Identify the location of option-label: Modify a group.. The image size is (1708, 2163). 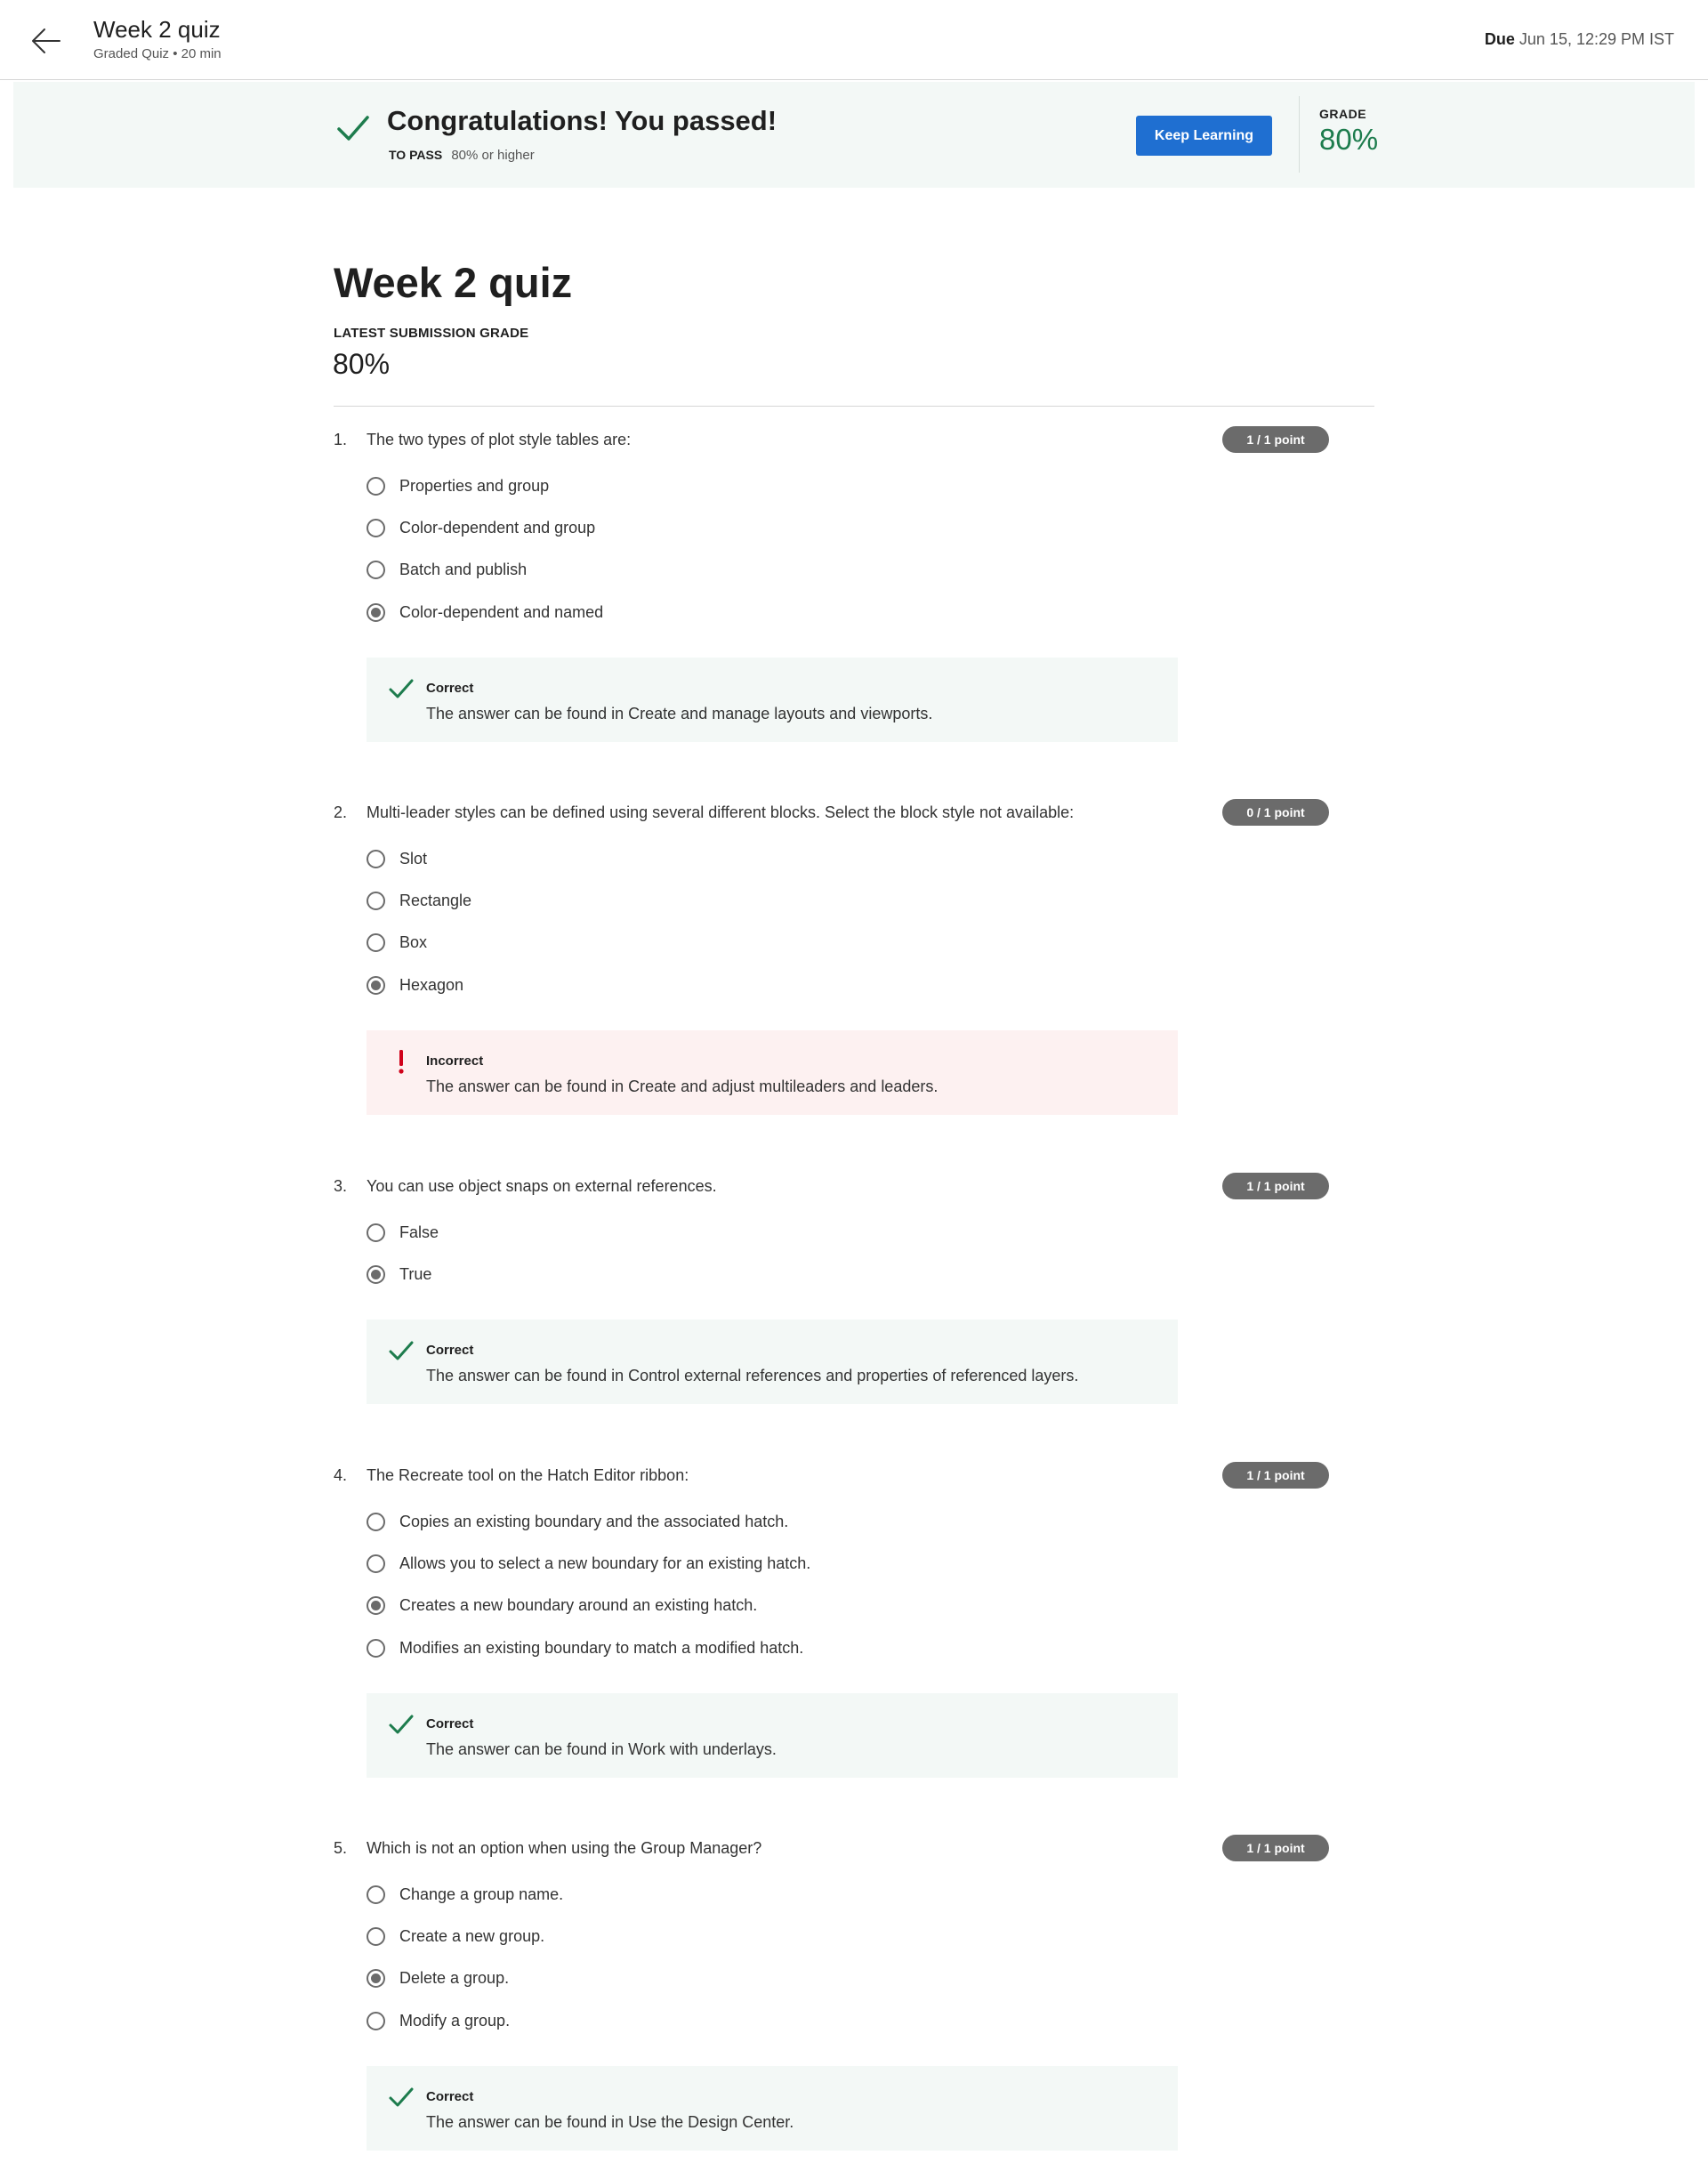
(455, 2020).